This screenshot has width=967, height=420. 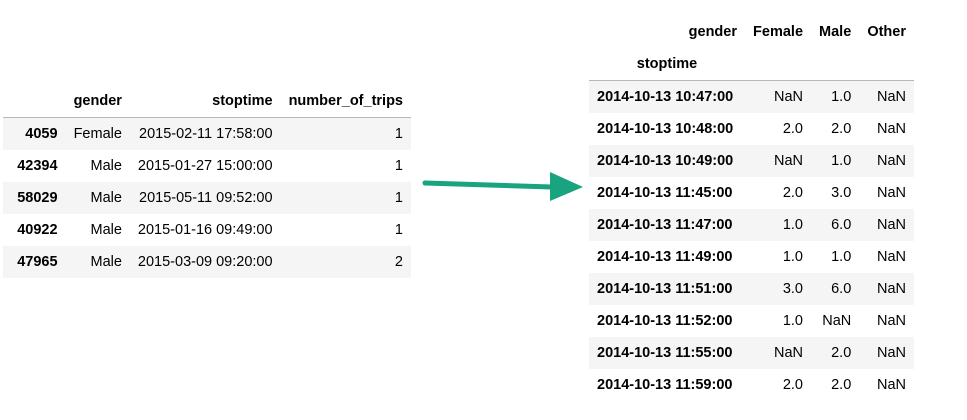 What do you see at coordinates (793, 289) in the screenshot?
I see `cell-female: 3.0` at bounding box center [793, 289].